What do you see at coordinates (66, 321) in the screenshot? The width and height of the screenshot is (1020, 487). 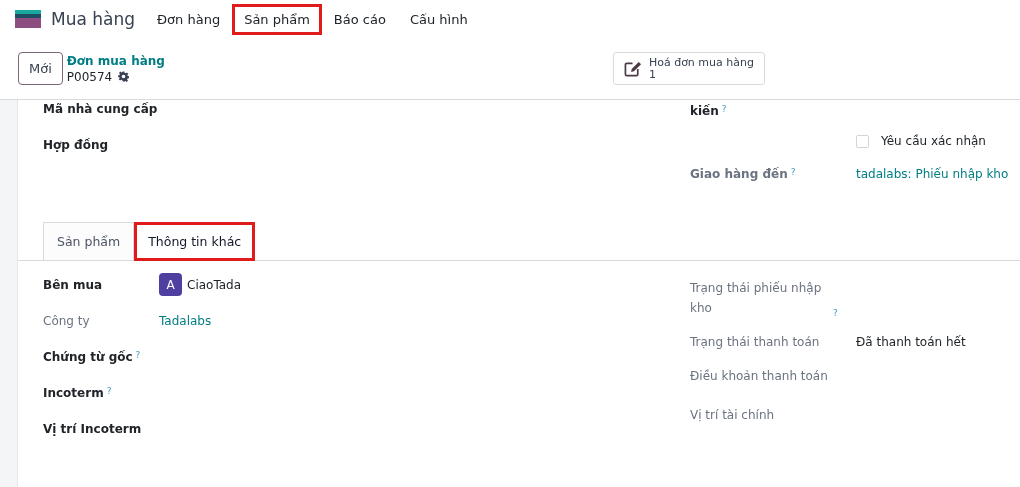 I see `field-label: Công ty` at bounding box center [66, 321].